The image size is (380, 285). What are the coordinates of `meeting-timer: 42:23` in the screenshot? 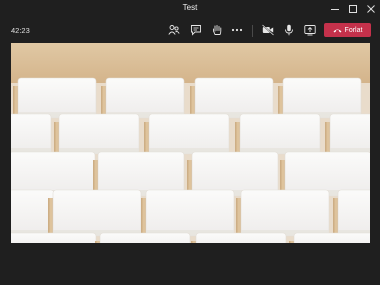 It's located at (20, 30).